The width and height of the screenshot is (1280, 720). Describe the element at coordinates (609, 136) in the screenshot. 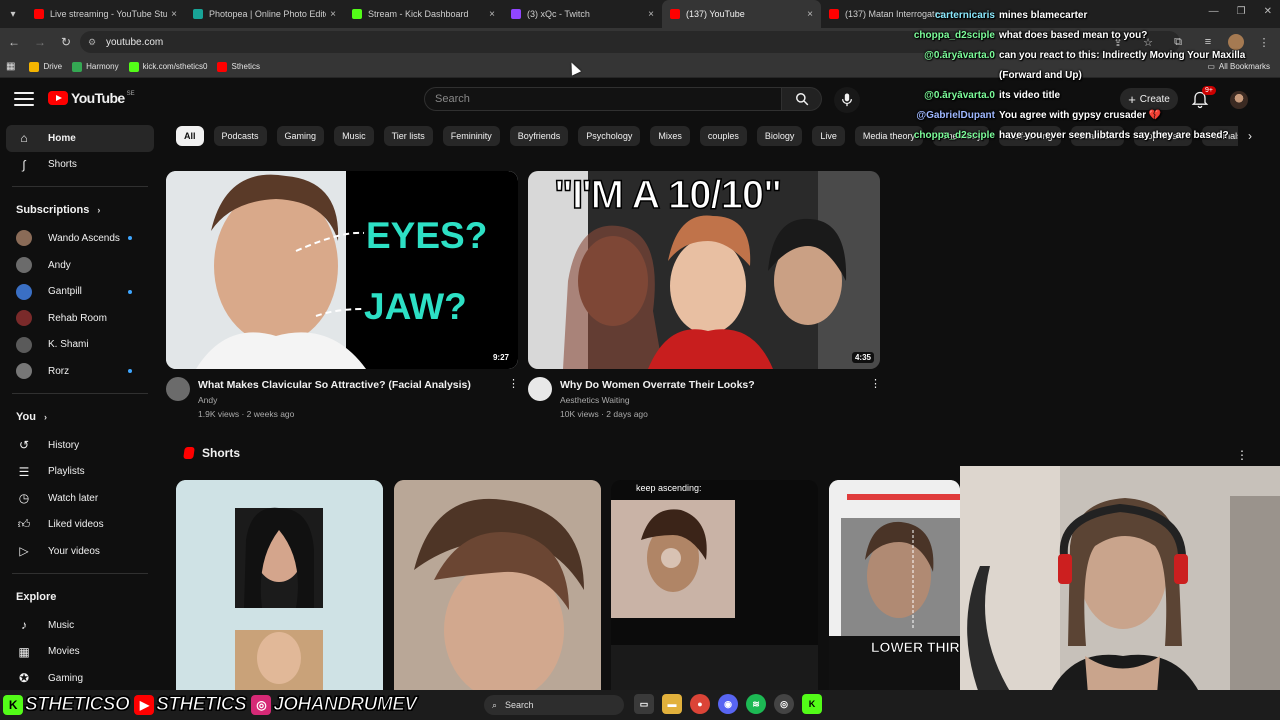

I see `filter-chip: Psychology` at that location.